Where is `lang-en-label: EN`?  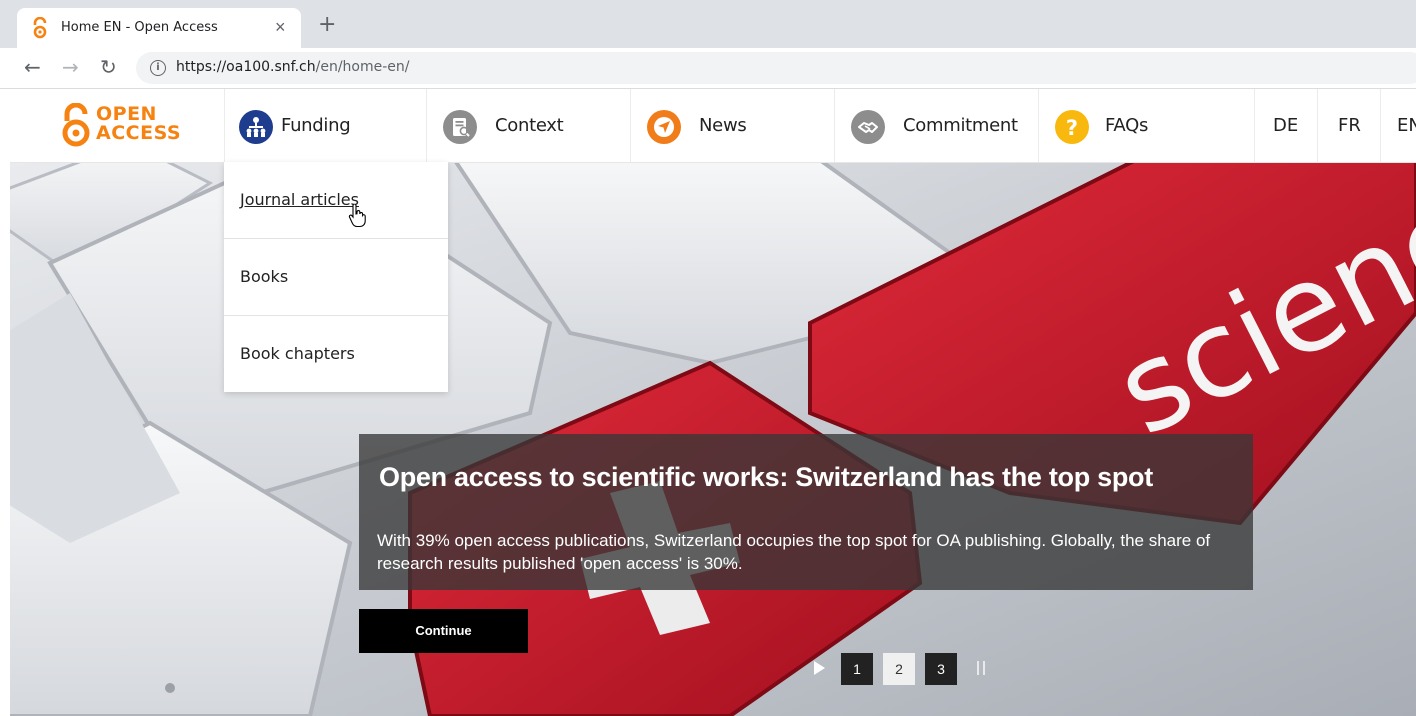 lang-en-label: EN is located at coordinates (1406, 125).